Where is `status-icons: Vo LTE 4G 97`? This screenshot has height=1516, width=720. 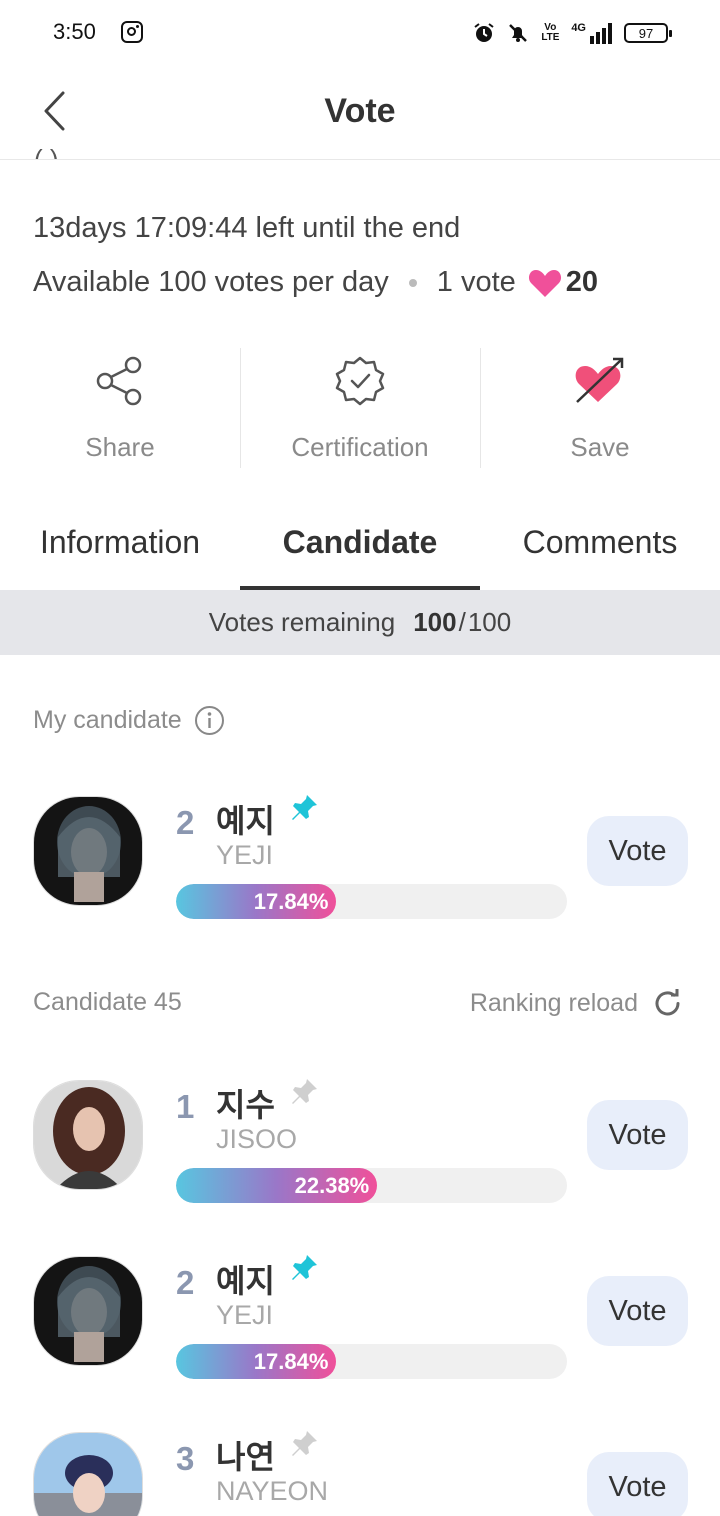
status-icons: Vo LTE 4G 97 is located at coordinates (572, 33).